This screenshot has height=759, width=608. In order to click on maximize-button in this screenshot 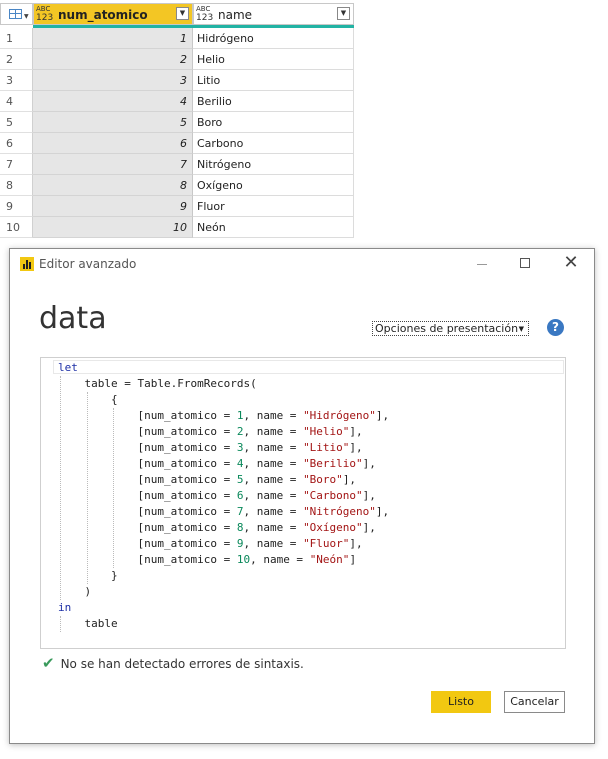, I will do `click(525, 264)`.